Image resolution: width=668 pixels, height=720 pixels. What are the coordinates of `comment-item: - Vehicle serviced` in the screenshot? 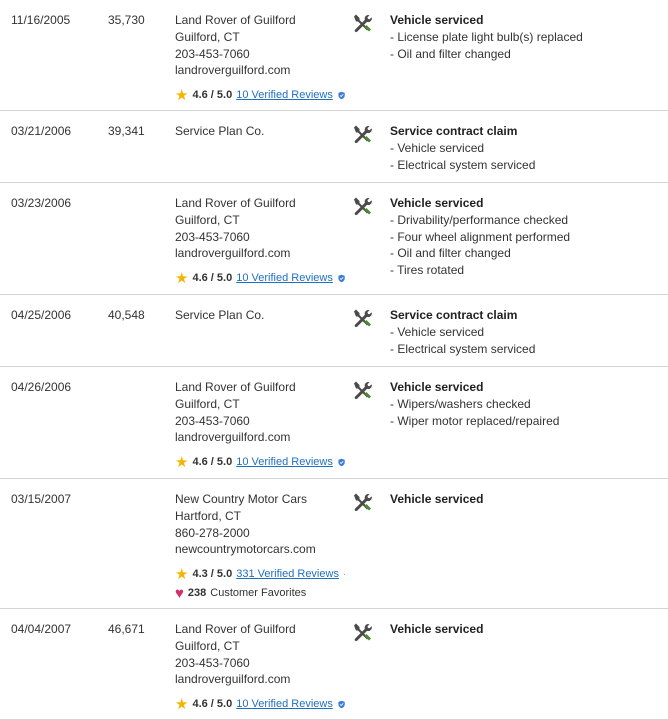 It's located at (462, 332).